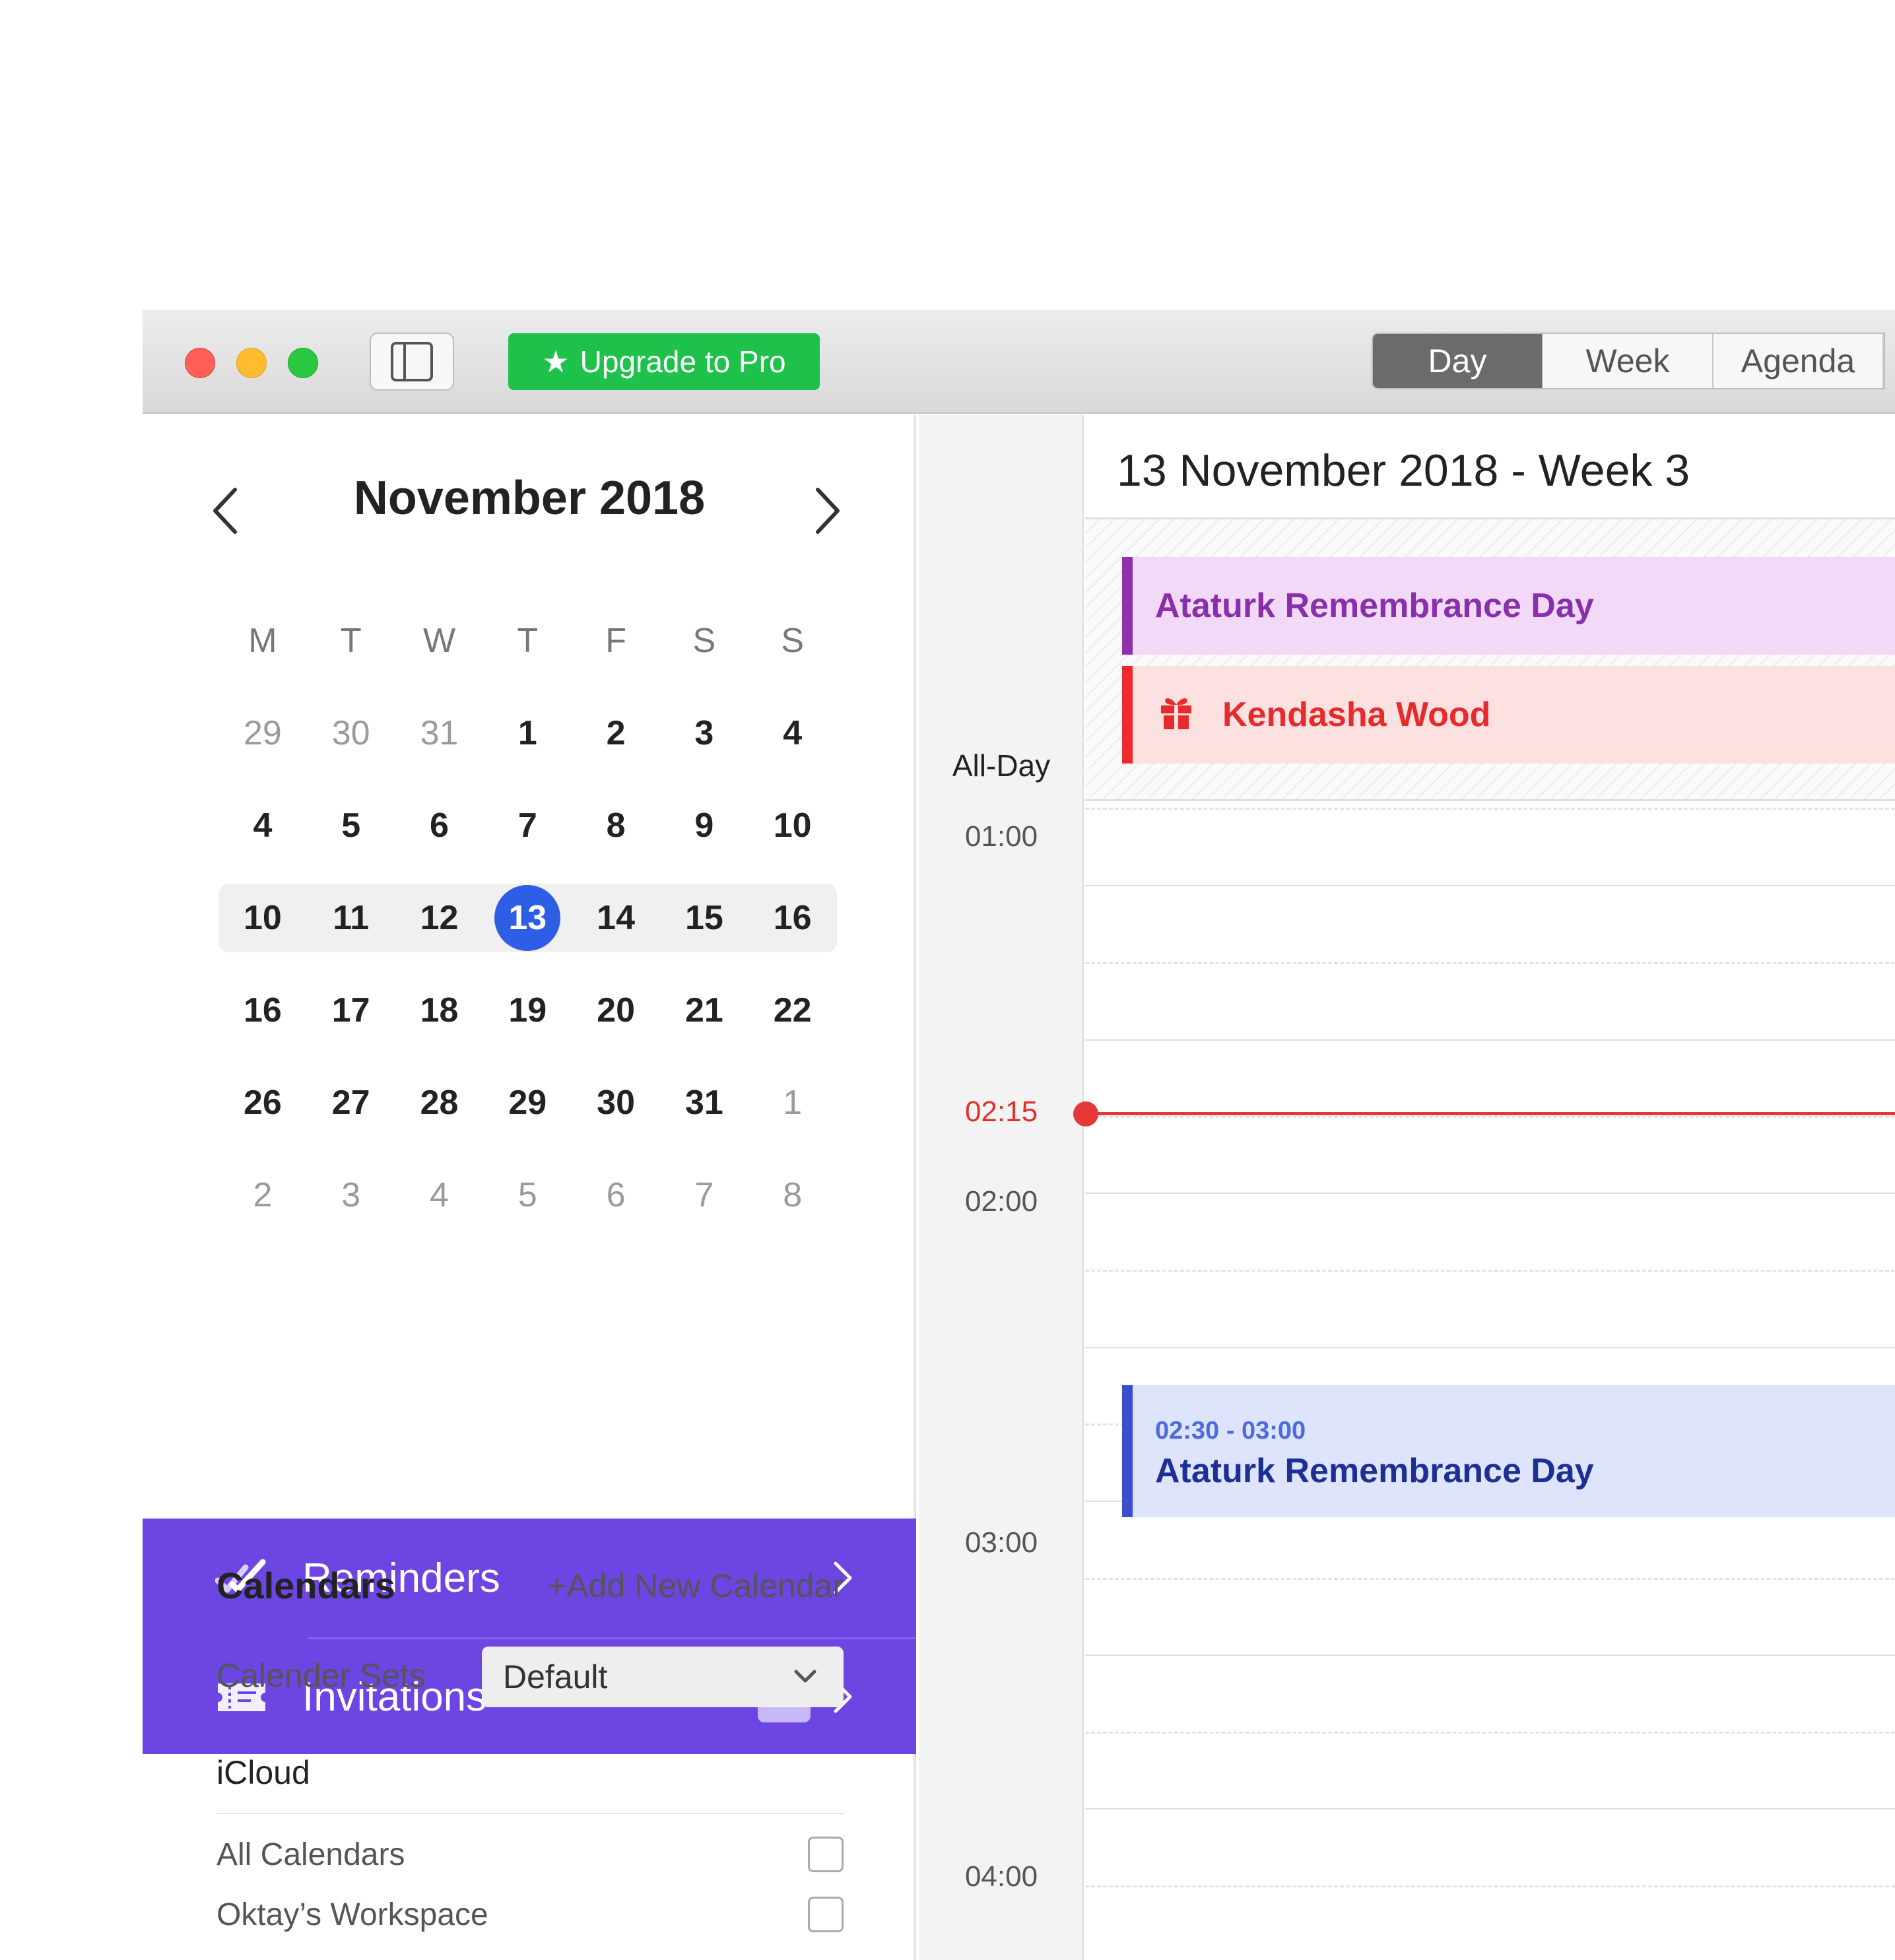 The height and width of the screenshot is (1960, 1895). I want to click on time-label: 03:00, so click(1001, 1543).